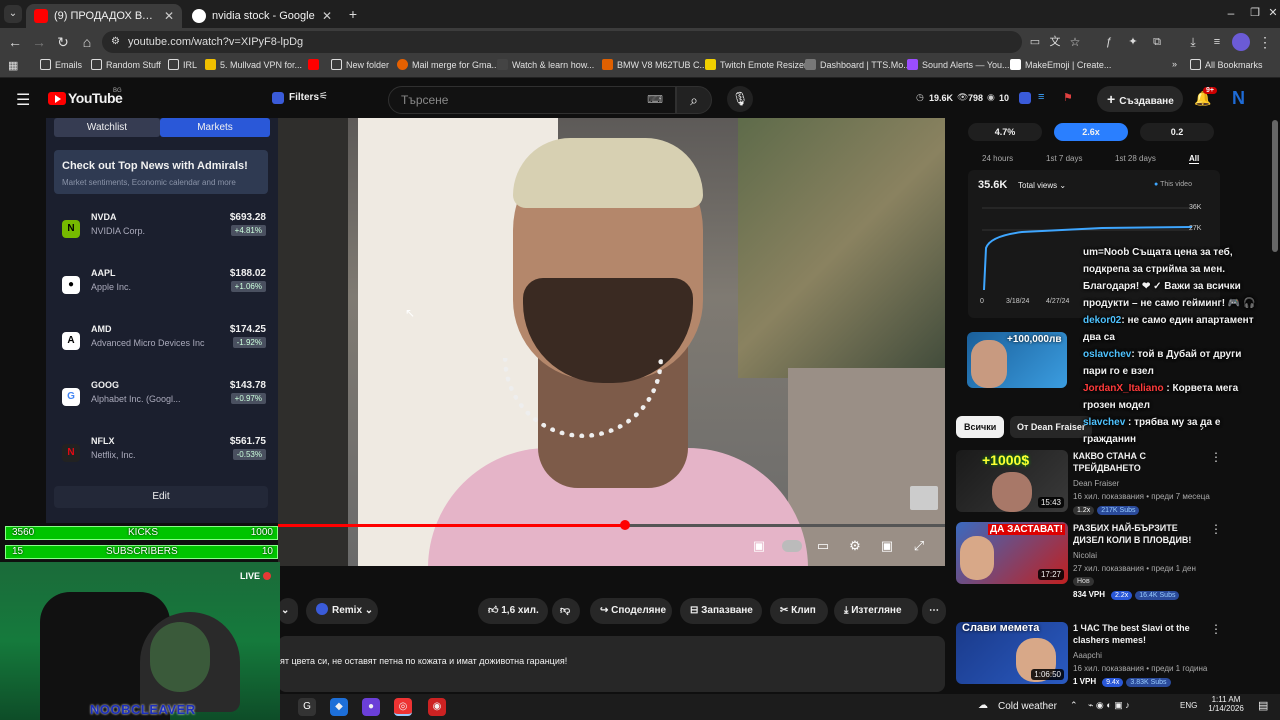 This screenshot has height=720, width=1280. I want to click on filters-settings-icon: ⚟, so click(323, 96).